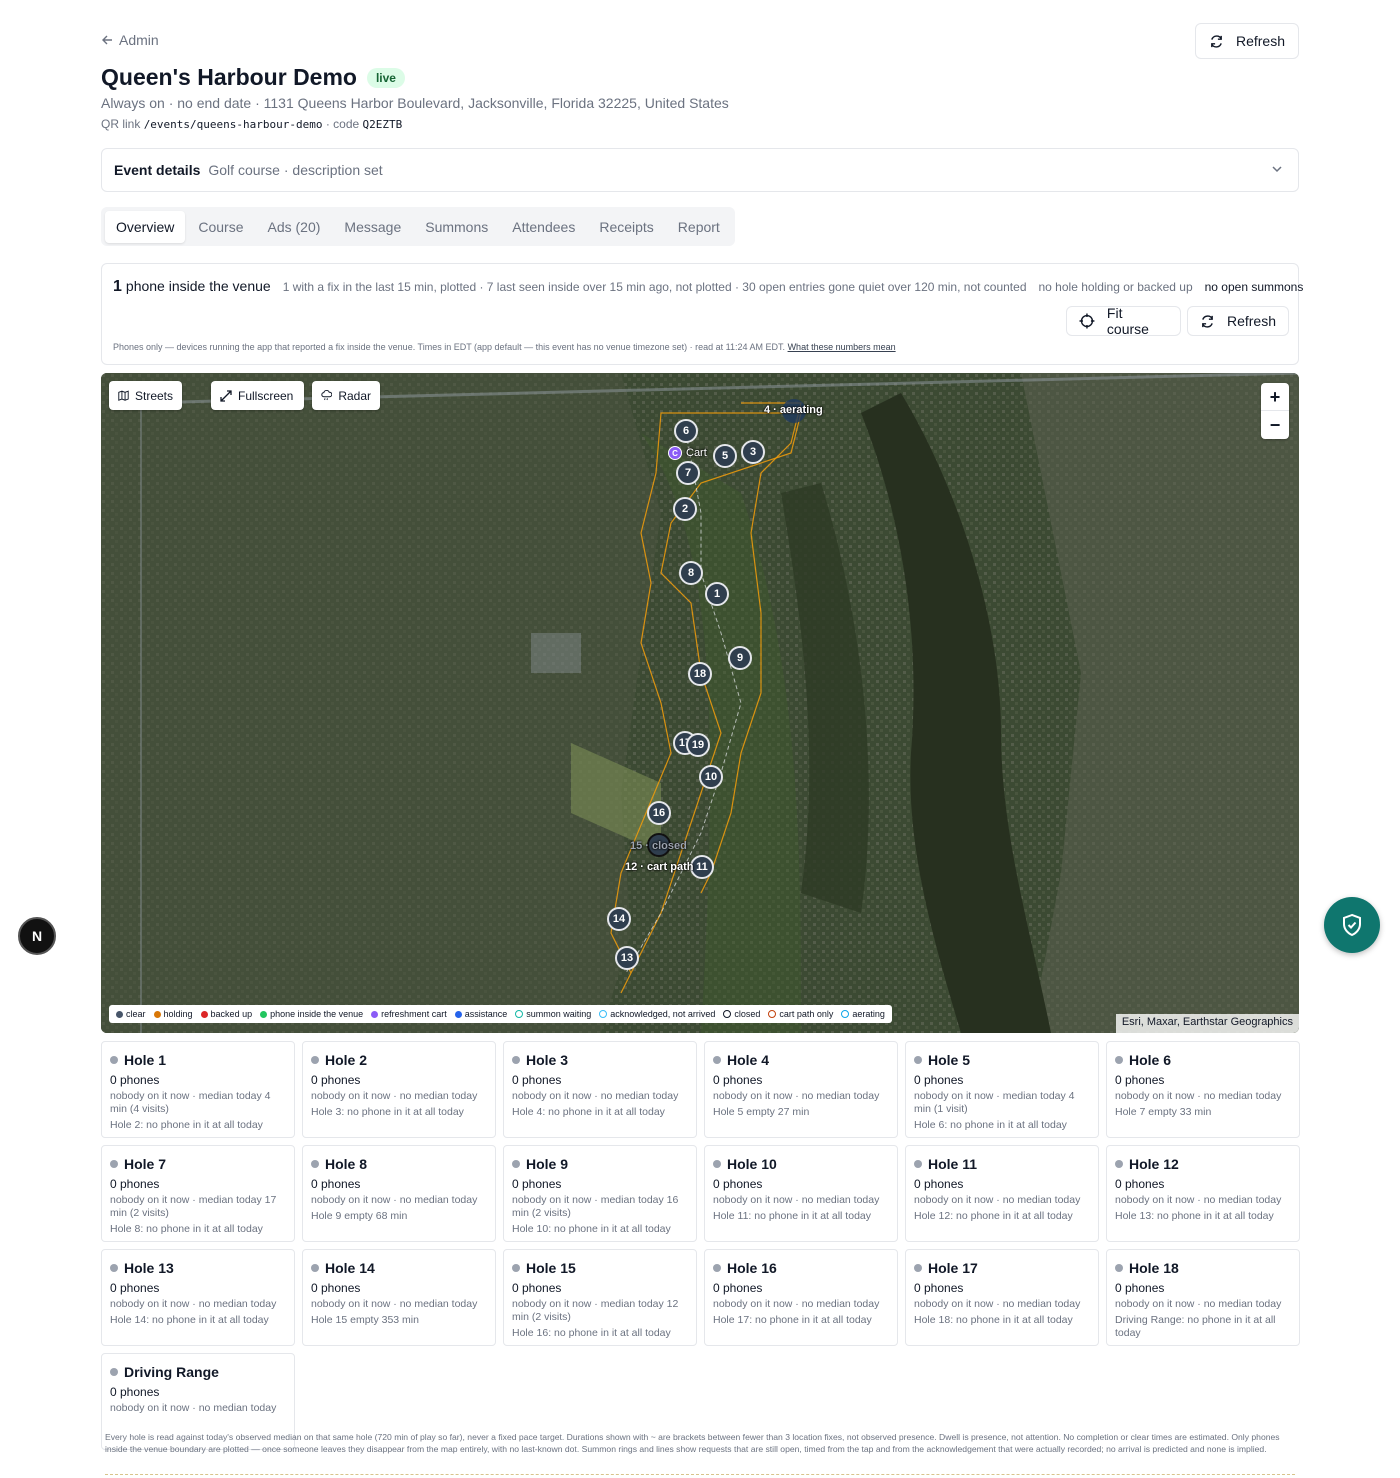  What do you see at coordinates (1275, 397) in the screenshot?
I see `zoom-in-button: +` at bounding box center [1275, 397].